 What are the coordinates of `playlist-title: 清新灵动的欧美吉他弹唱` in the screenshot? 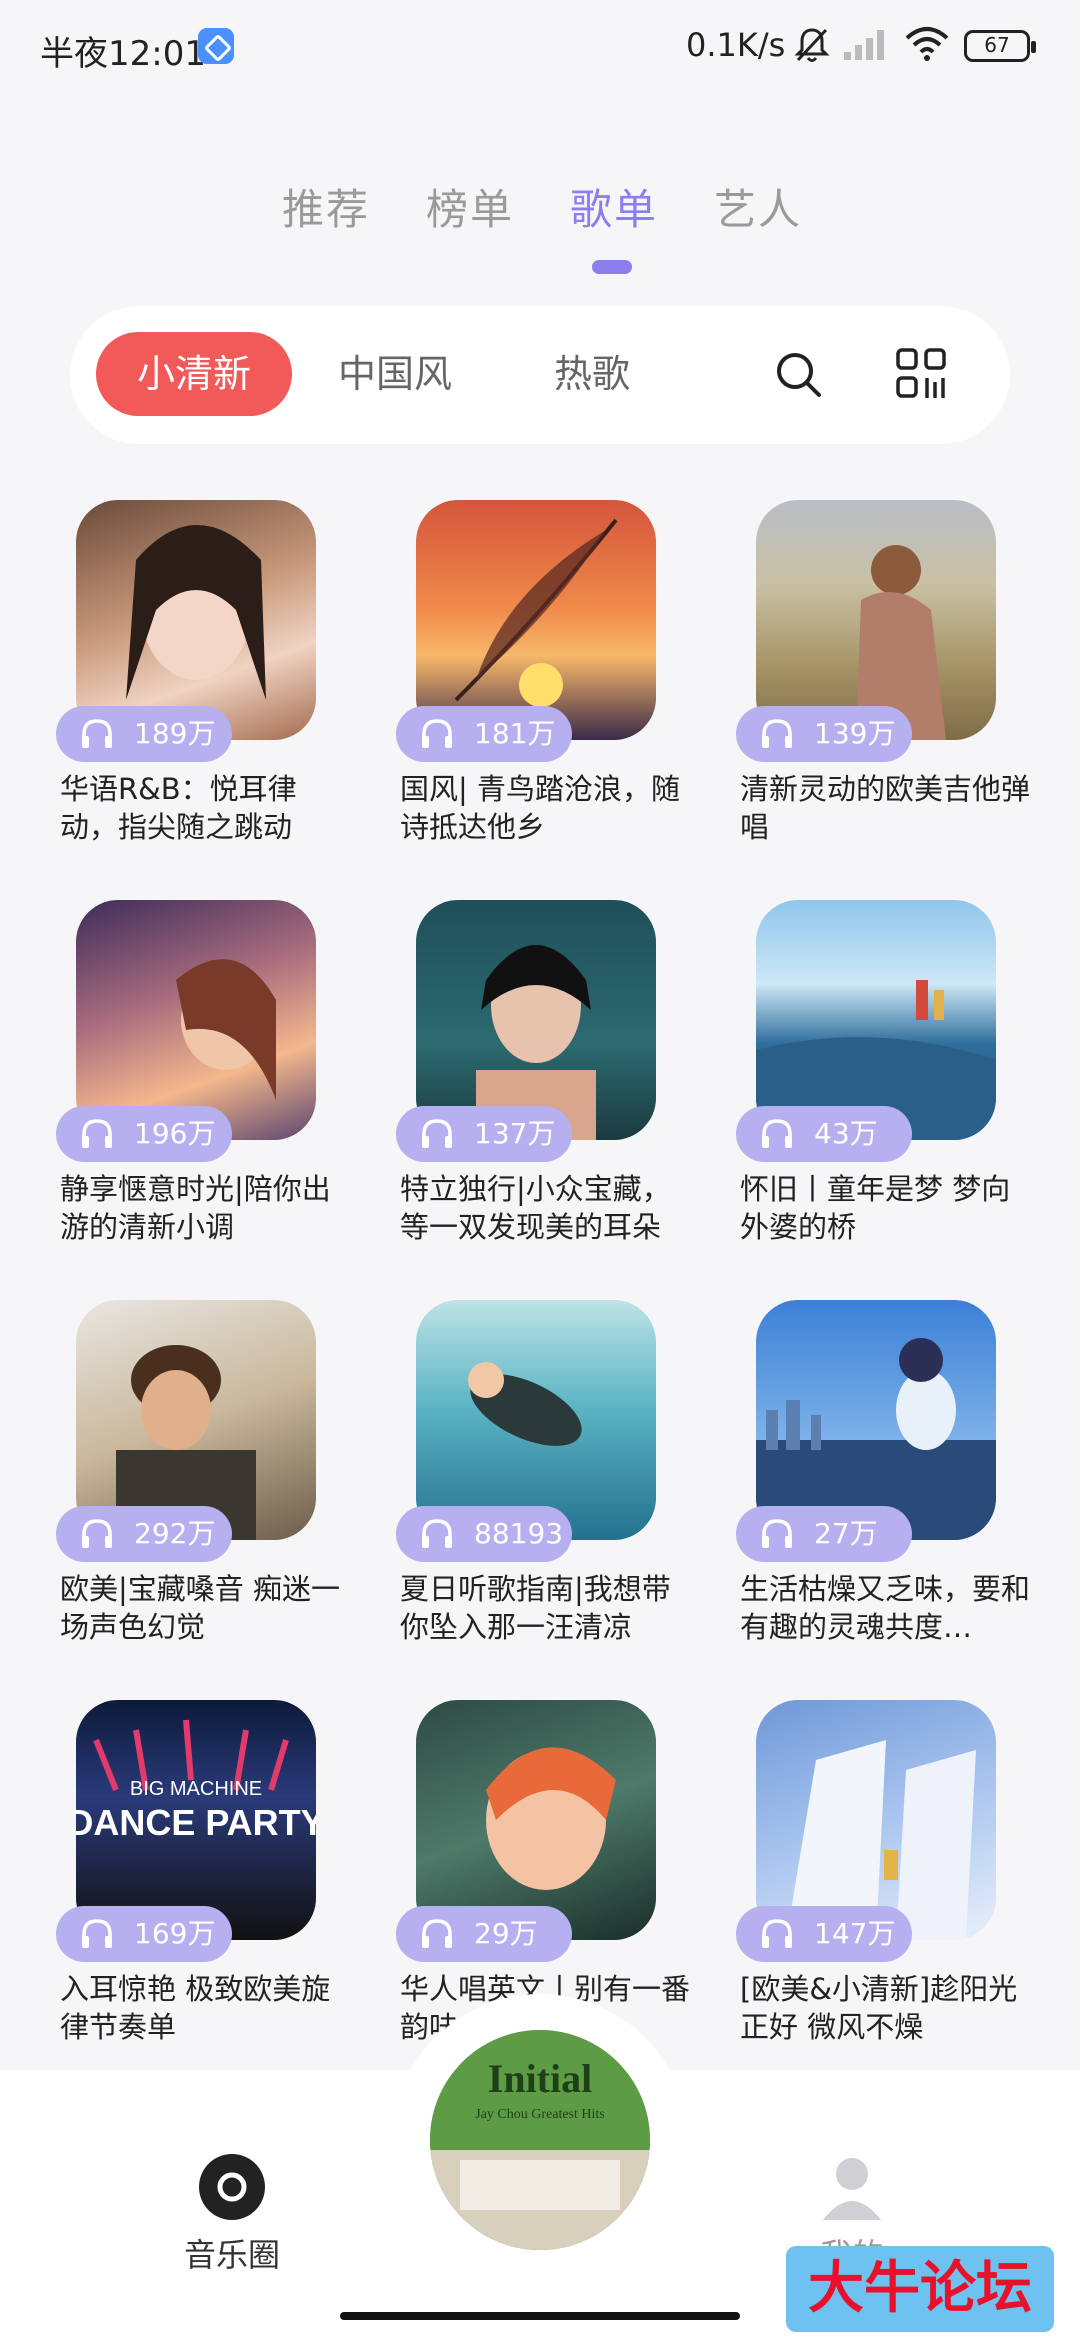 It's located at (885, 808).